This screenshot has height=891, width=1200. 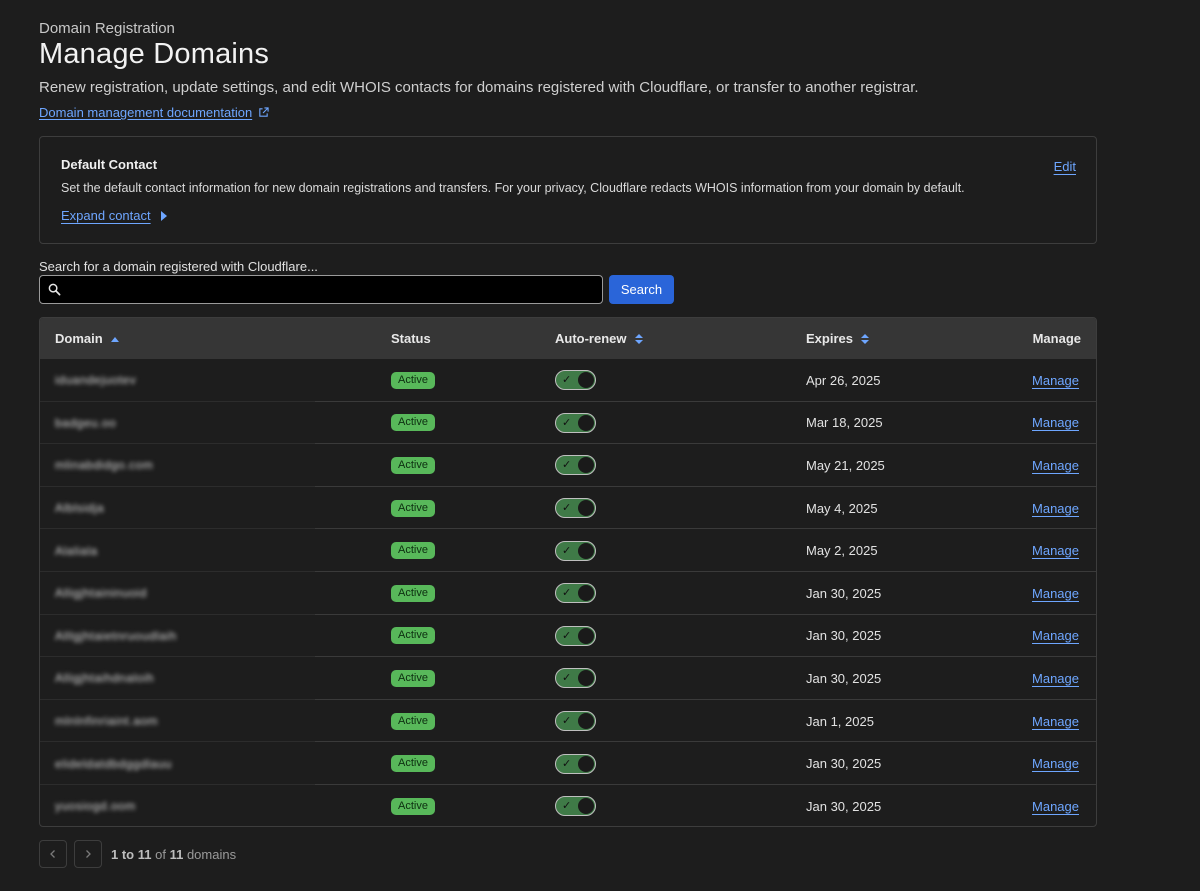 I want to click on expires-cell: May 2, 2025, so click(x=842, y=550).